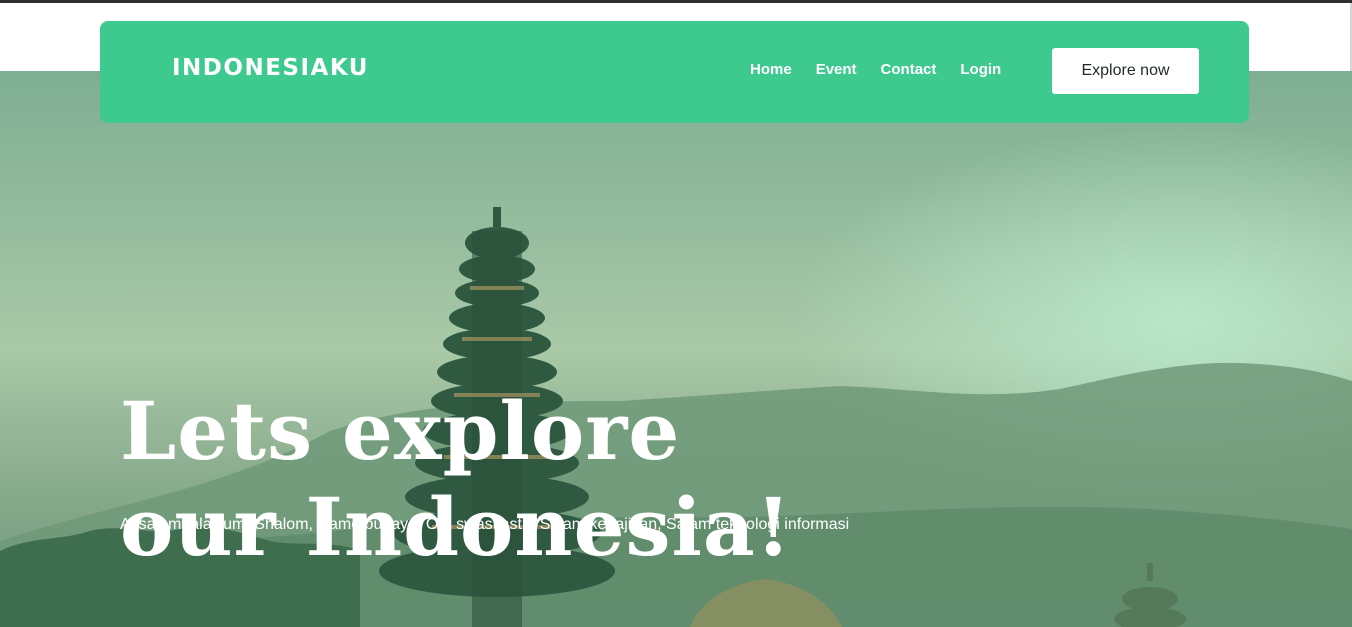  Describe the element at coordinates (400, 431) in the screenshot. I see `hero-headline-line-1: Lets explore` at that location.